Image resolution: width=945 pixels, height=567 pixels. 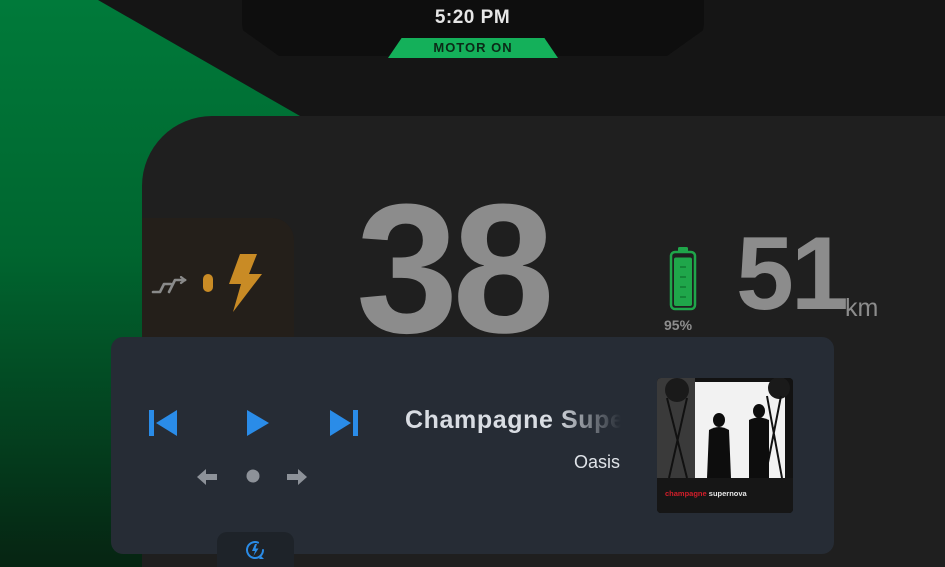 I want to click on album-art: champagne supernova, so click(x=725, y=445).